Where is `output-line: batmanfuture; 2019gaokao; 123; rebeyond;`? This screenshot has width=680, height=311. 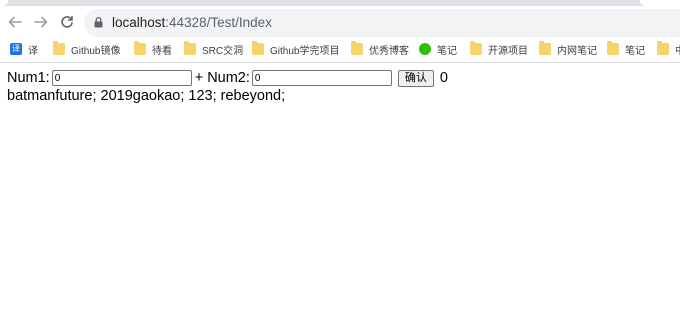 output-line: batmanfuture; 2019gaokao; 123; rebeyond; is located at coordinates (146, 96).